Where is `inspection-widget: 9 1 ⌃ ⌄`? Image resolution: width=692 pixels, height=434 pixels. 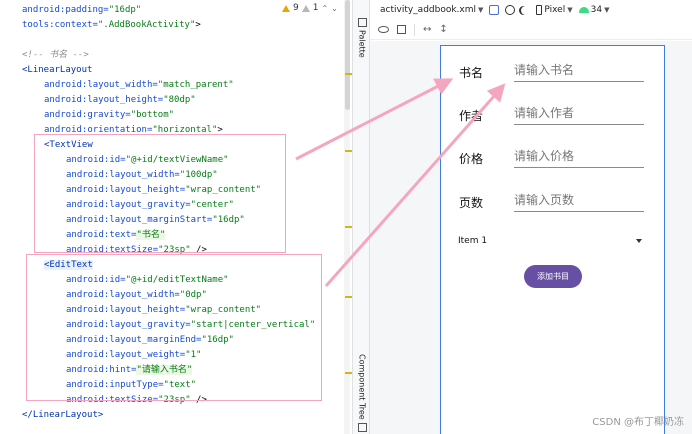
inspection-widget: 9 1 ⌃ ⌄ is located at coordinates (310, 8).